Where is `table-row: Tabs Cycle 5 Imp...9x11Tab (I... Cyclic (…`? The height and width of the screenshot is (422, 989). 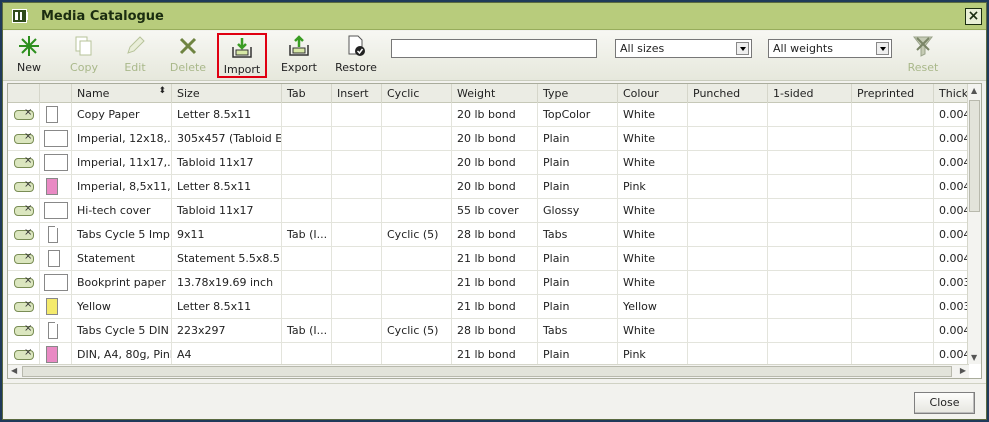
table-row: Tabs Cycle 5 Imp...9x11Tab (I... Cyclic (… is located at coordinates (488, 235).